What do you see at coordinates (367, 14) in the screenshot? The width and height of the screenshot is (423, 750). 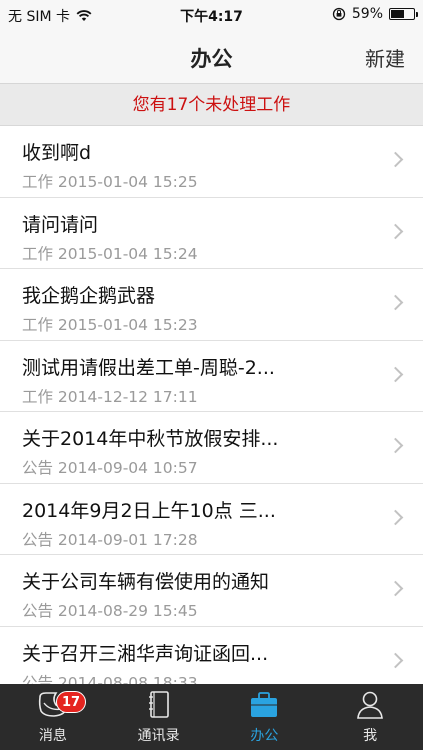 I see `battery-percent: 59%` at bounding box center [367, 14].